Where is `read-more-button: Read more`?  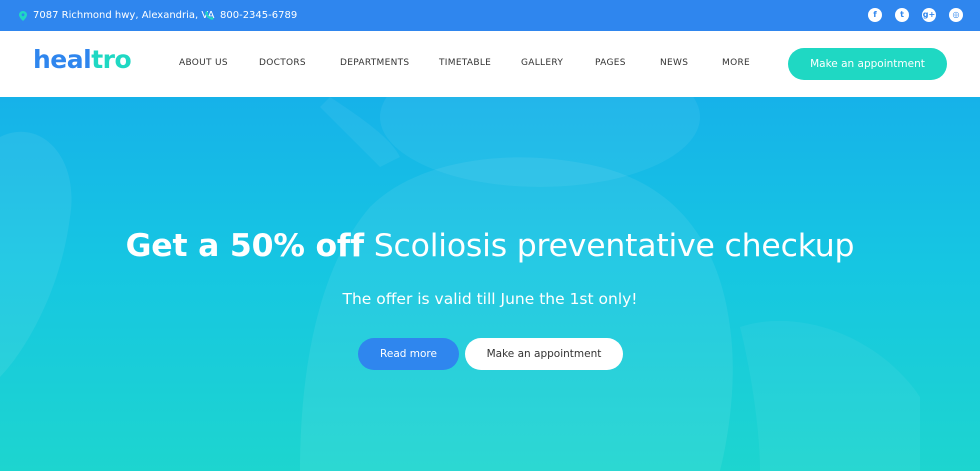
read-more-button: Read more is located at coordinates (408, 354).